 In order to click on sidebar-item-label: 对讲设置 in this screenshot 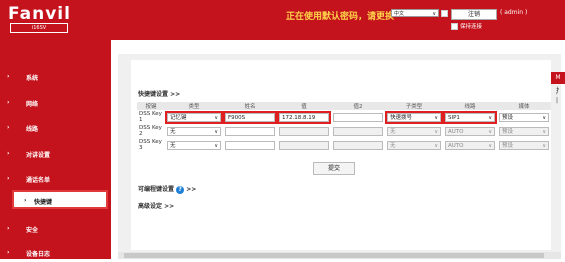, I will do `click(38, 155)`.